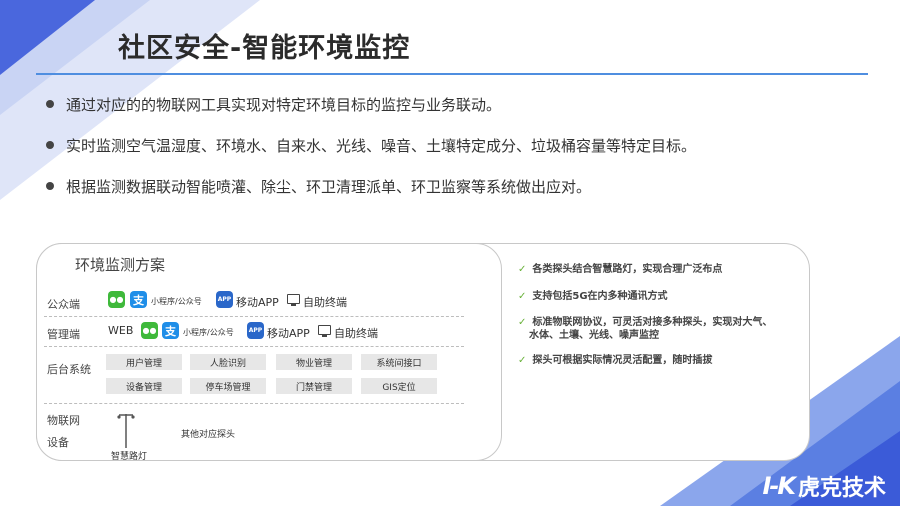 The width and height of the screenshot is (900, 506). I want to click on slide-title: 社区安全-智能环境监控, so click(264, 48).